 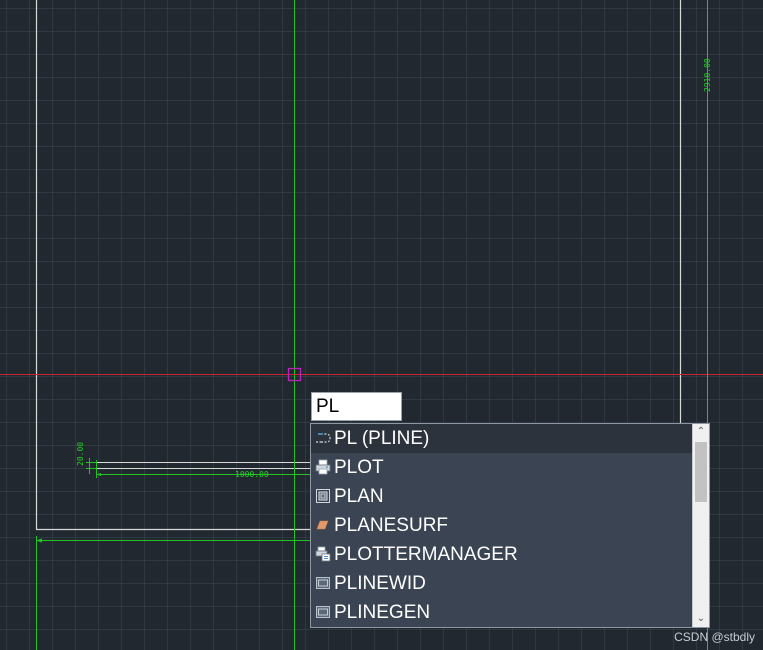 I want to click on printer-icon, so click(x=323, y=467).